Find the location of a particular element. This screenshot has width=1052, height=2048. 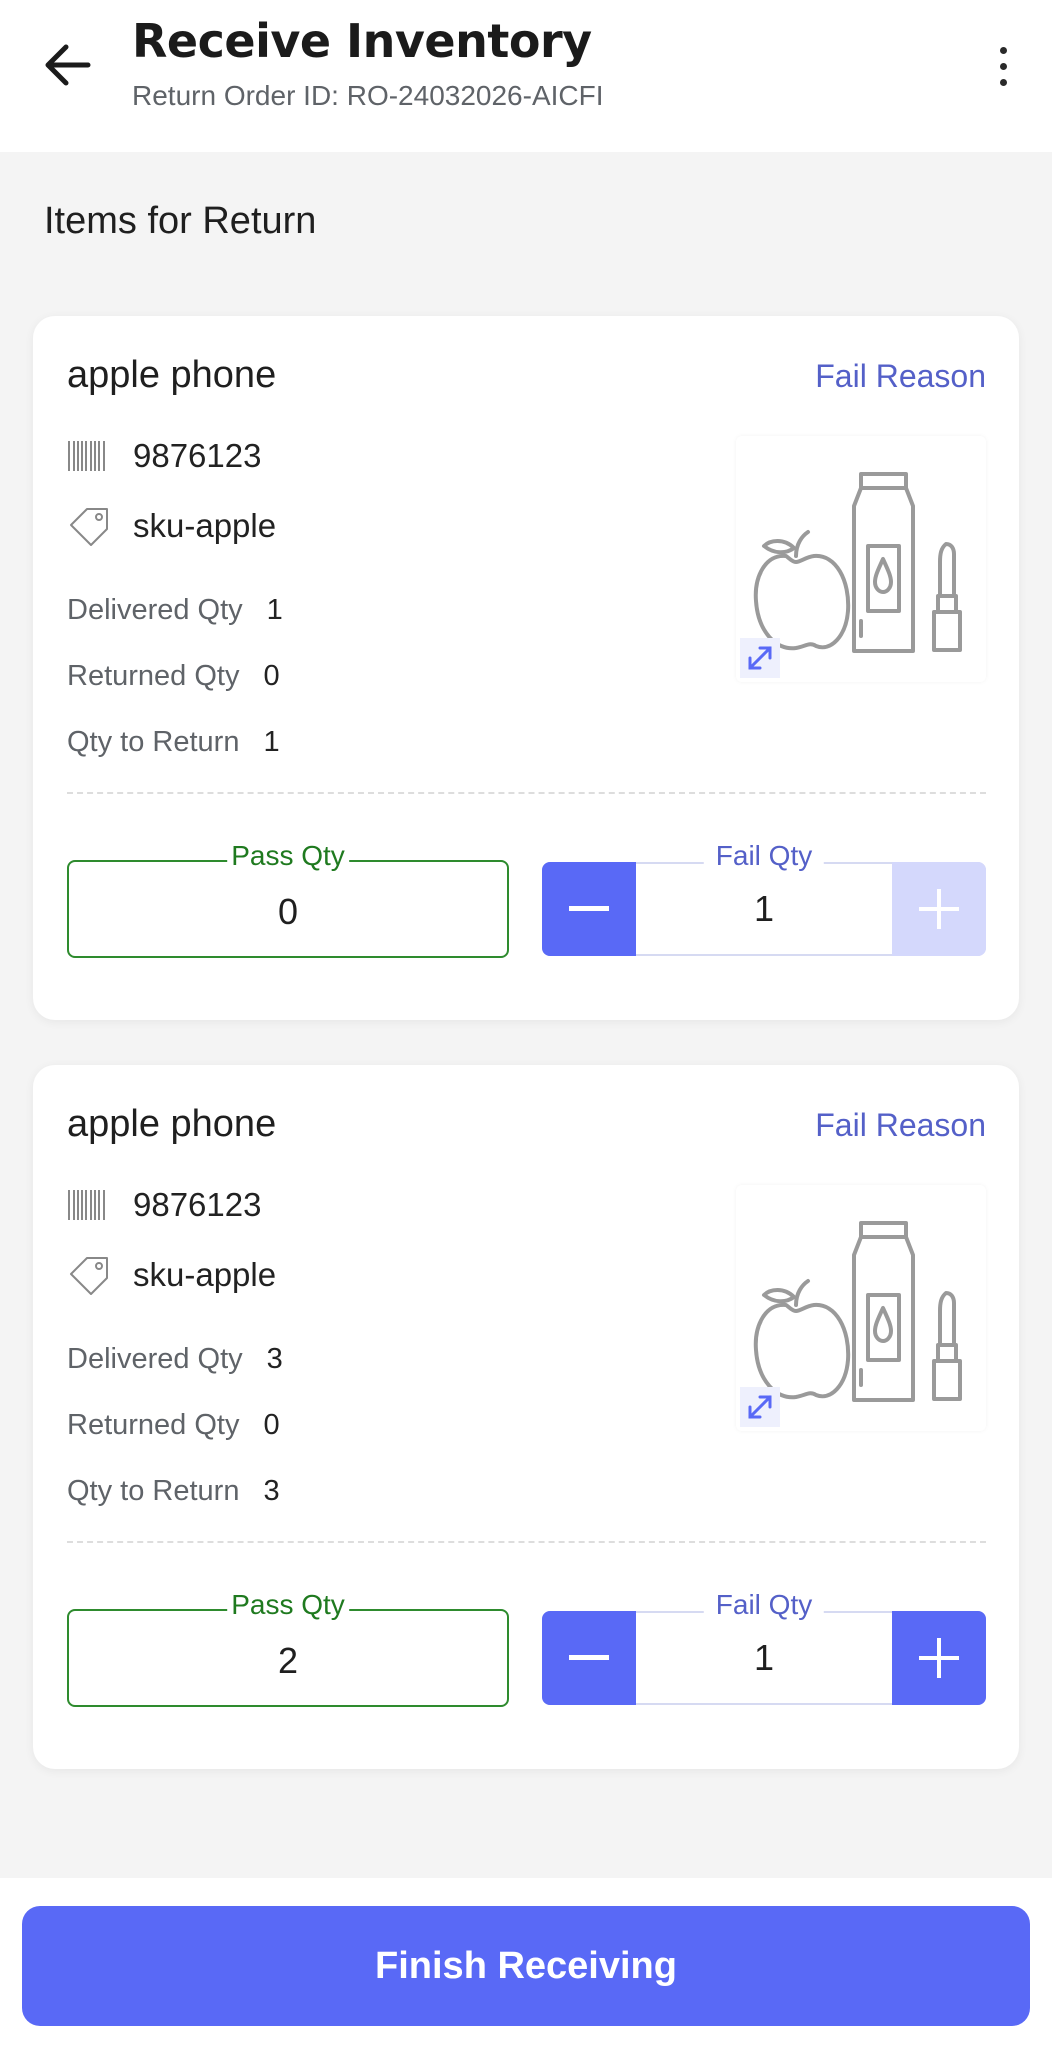

pass-qty-field: Pass Qty 0 is located at coordinates (288, 899).